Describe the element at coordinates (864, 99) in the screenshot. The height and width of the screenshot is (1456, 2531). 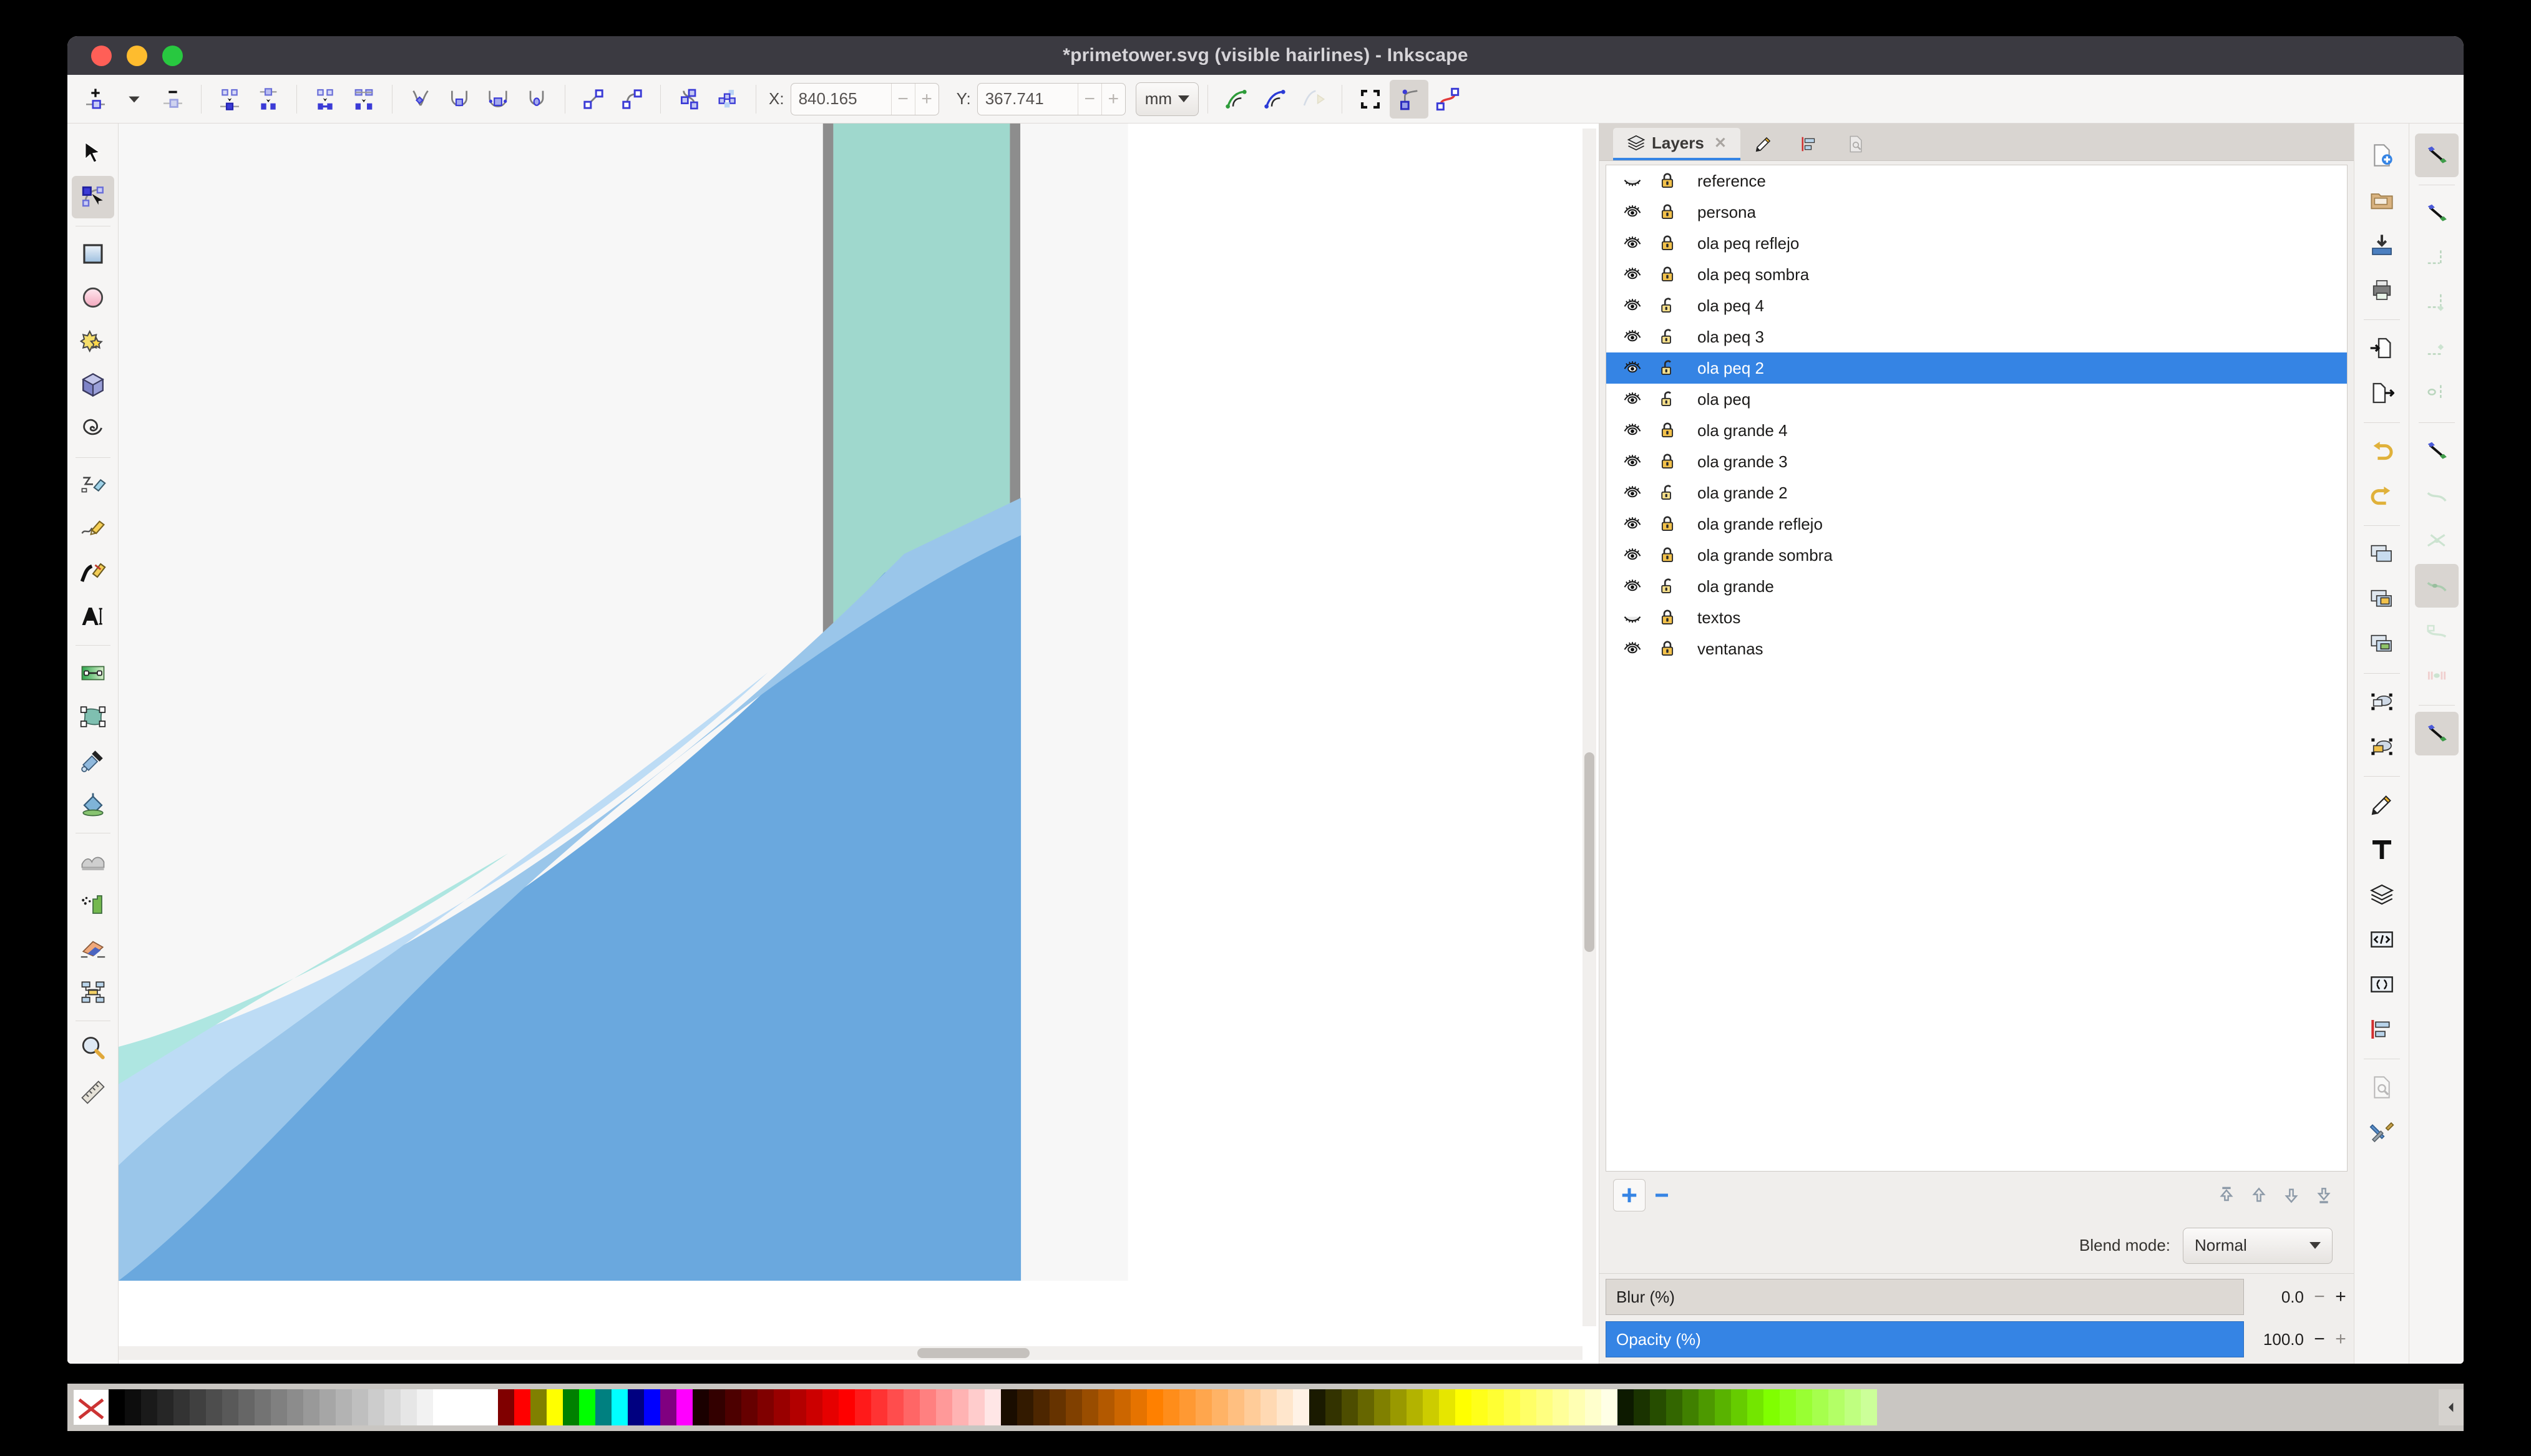
I see `x-spinbox: 840.165 − +` at that location.